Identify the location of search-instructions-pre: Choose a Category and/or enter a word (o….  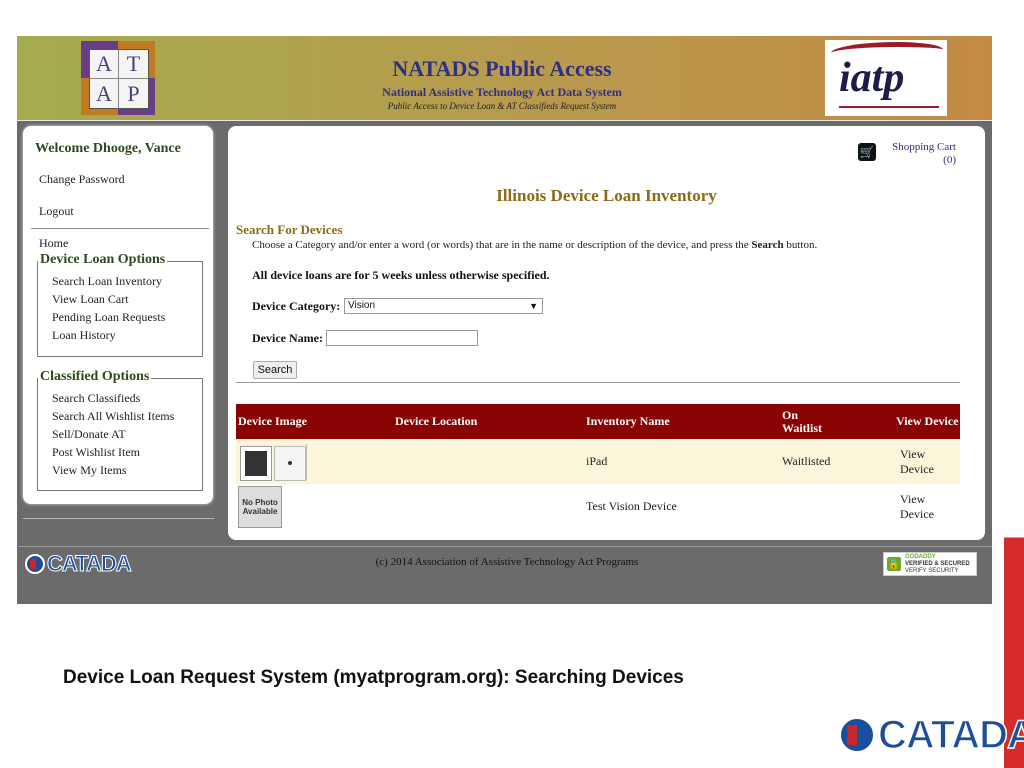
(502, 245).